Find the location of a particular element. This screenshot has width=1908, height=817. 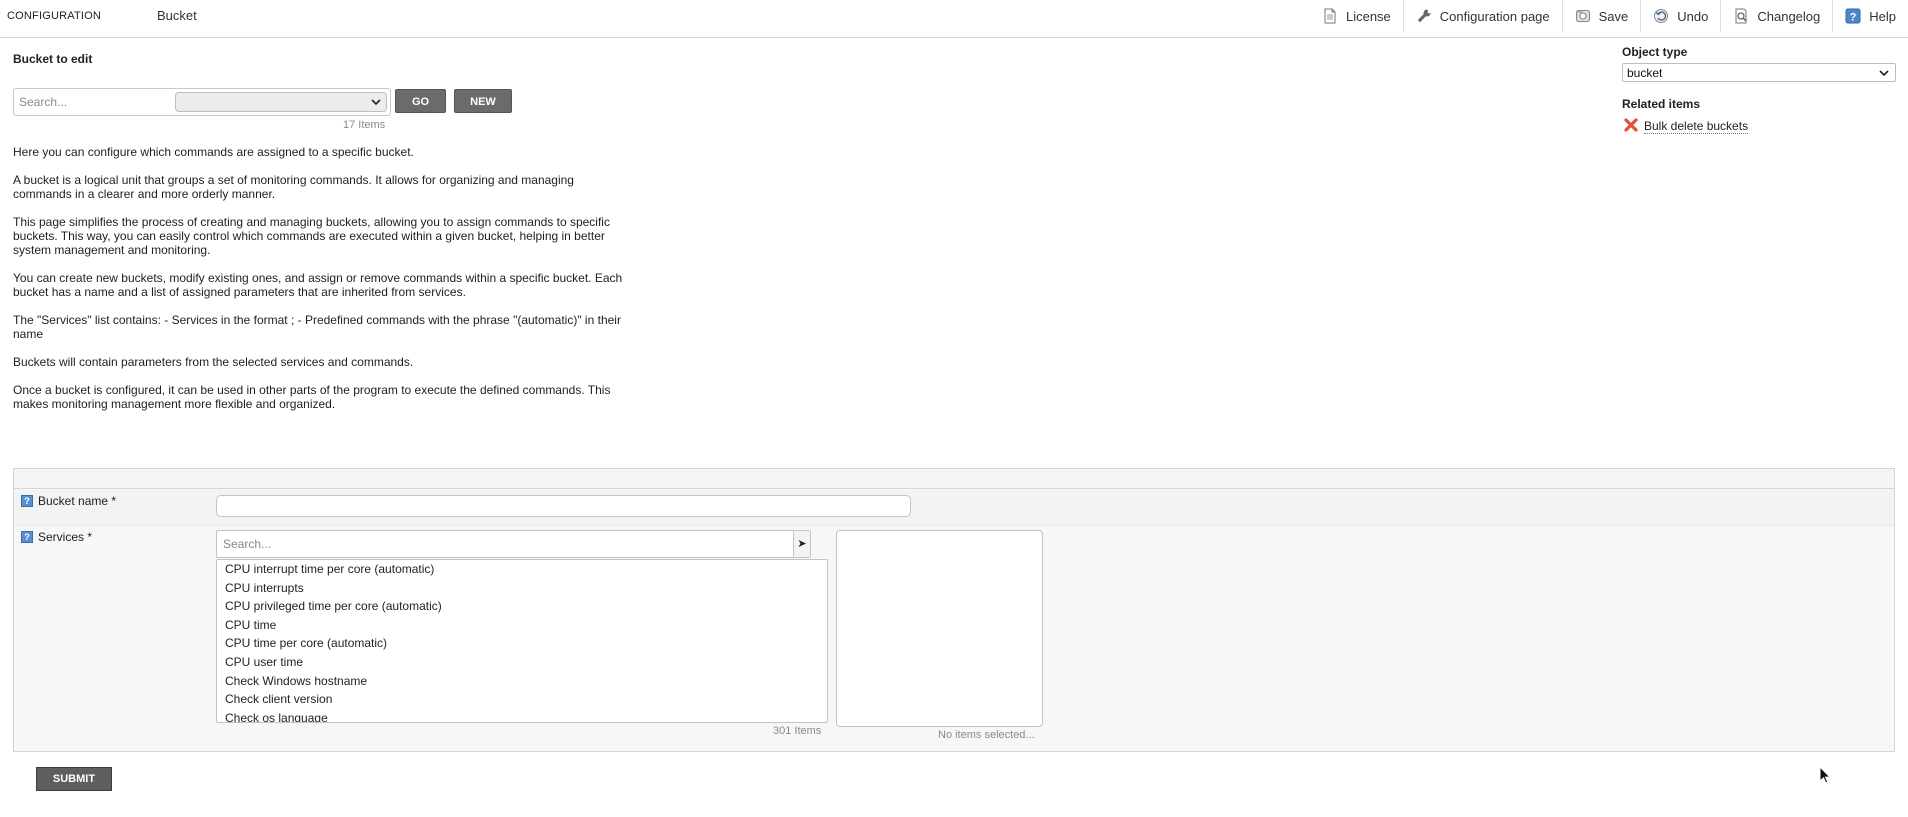

selected-services-box is located at coordinates (939, 628).